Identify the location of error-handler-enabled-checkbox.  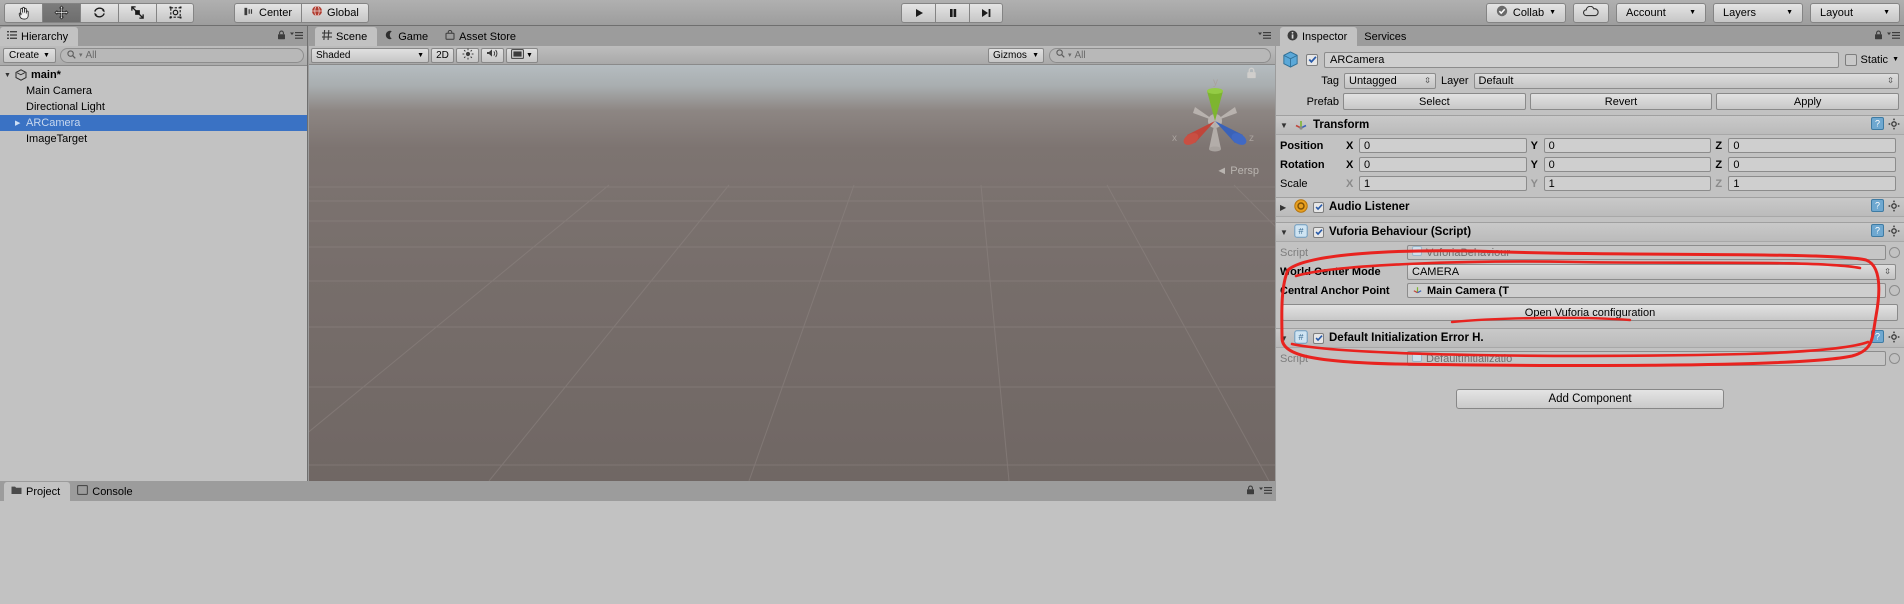
(1318, 338).